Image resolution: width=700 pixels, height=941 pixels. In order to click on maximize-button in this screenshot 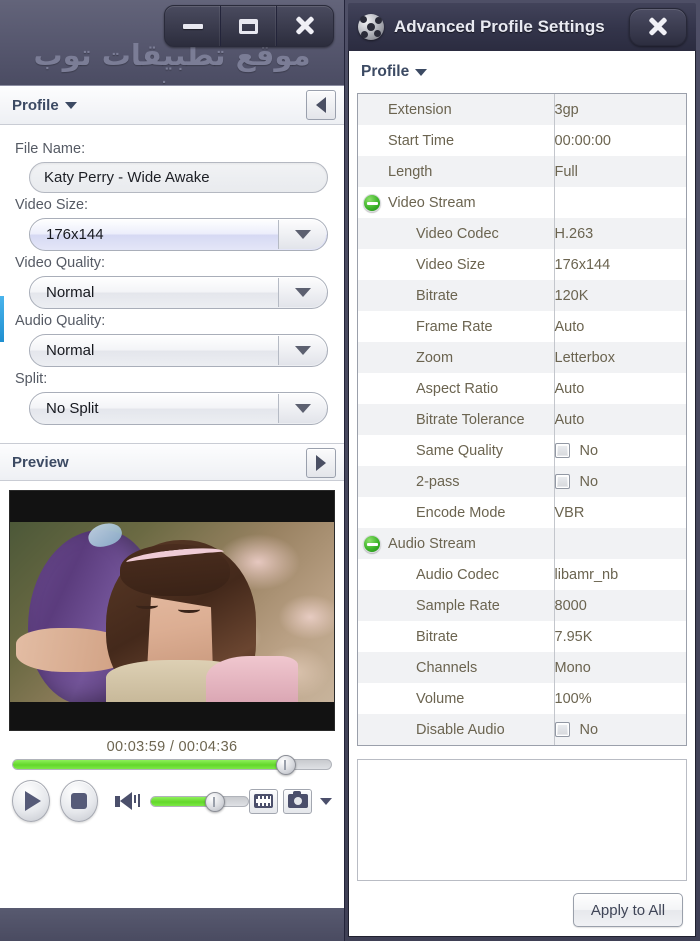, I will do `click(249, 26)`.